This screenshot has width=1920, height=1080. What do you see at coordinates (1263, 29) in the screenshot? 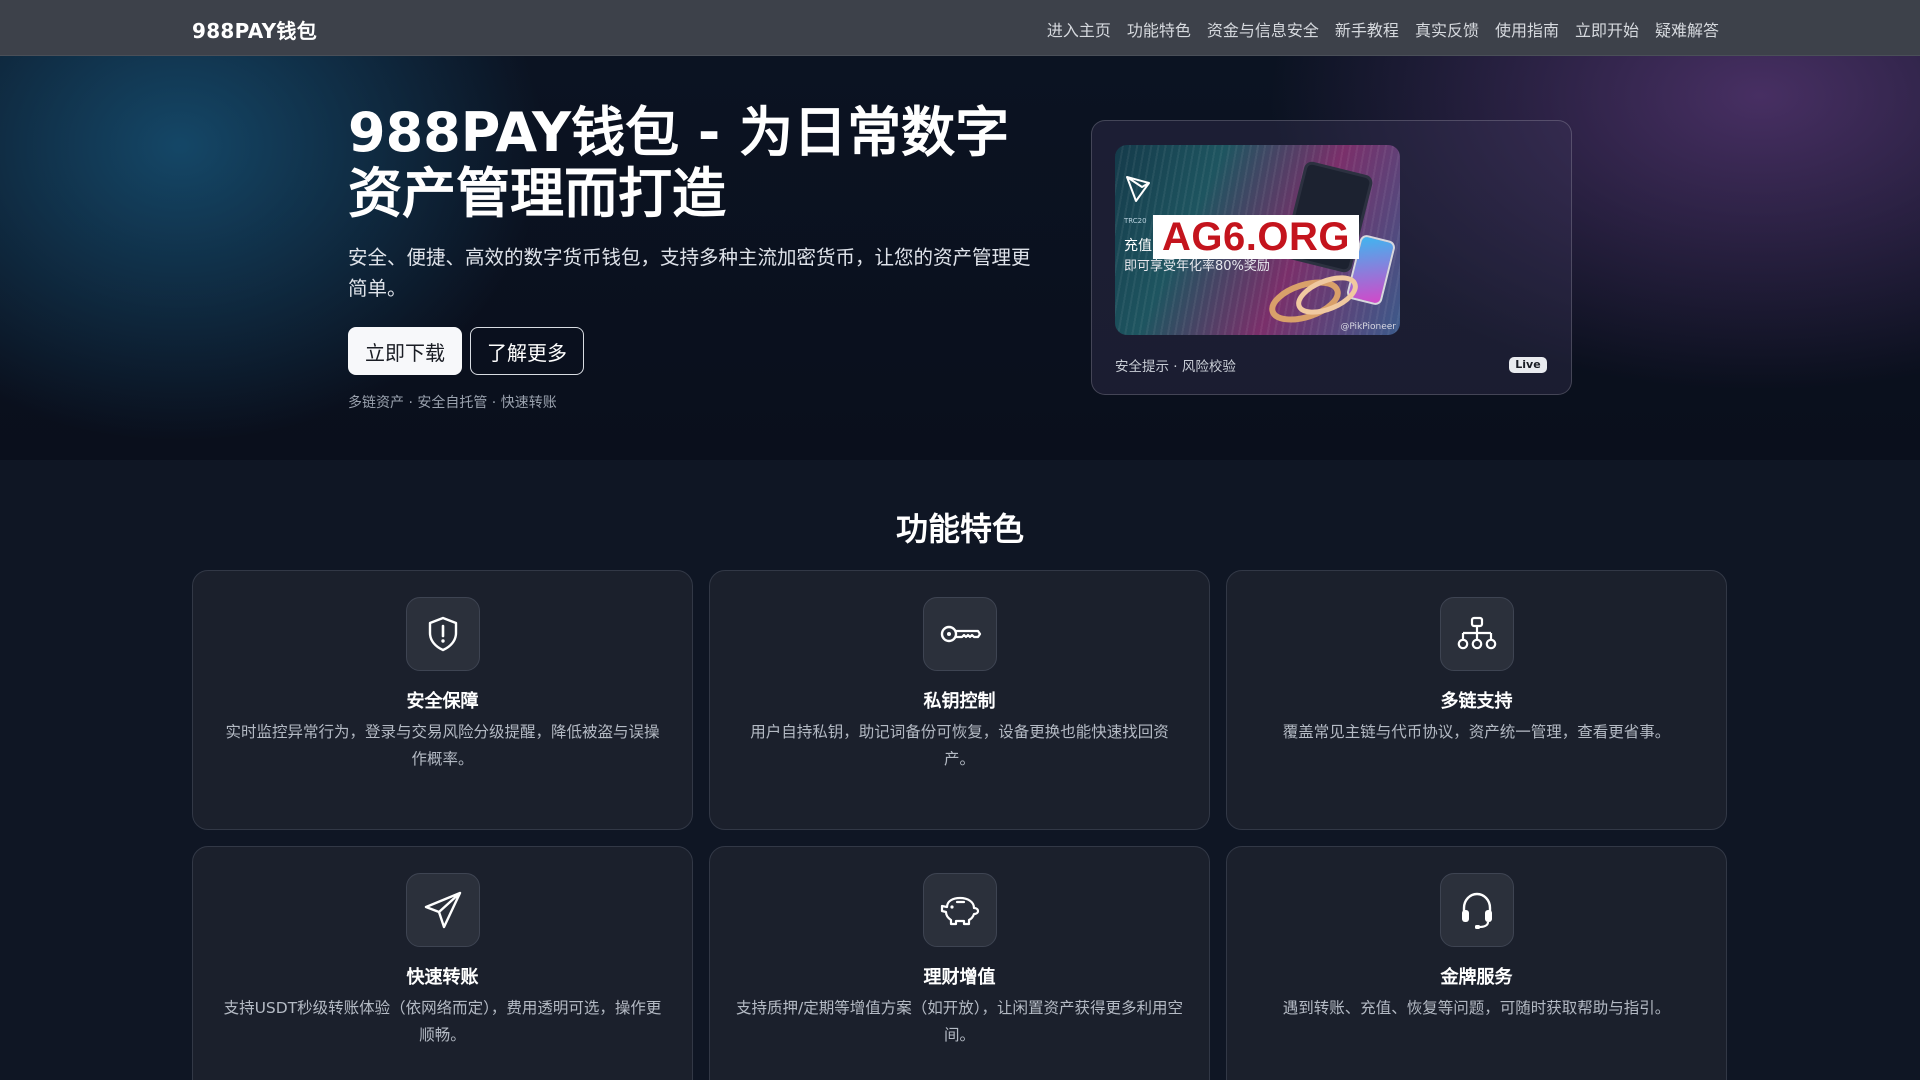
I see `nav-link-security: 资金与信息安全` at bounding box center [1263, 29].